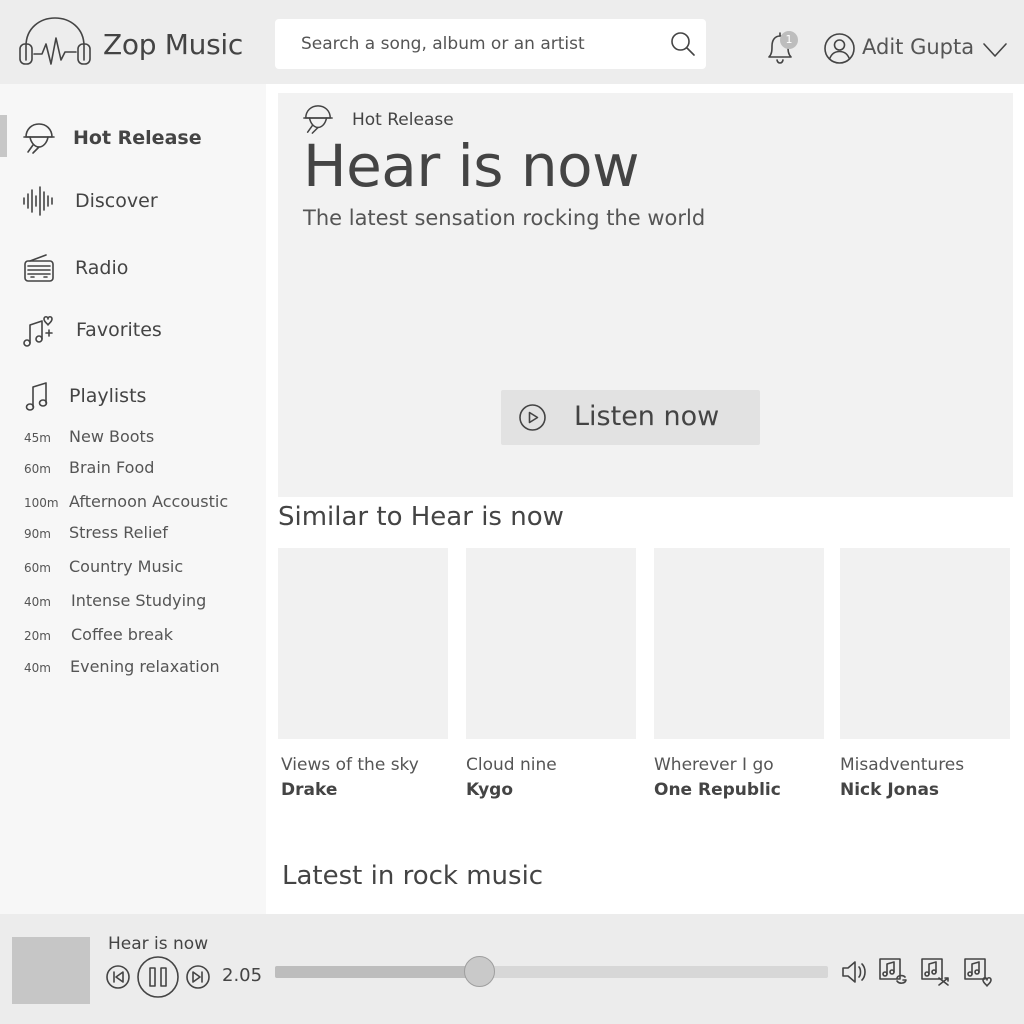 The width and height of the screenshot is (1024, 1024). I want to click on top-header: Zop Music 1 Adit Gupta, so click(512, 42).